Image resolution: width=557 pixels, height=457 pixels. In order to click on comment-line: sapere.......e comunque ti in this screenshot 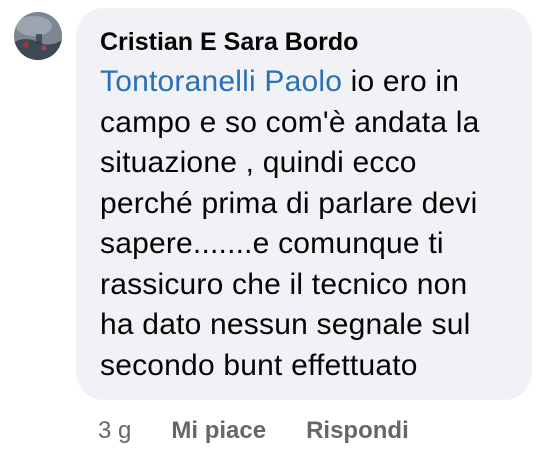, I will do `click(272, 243)`.